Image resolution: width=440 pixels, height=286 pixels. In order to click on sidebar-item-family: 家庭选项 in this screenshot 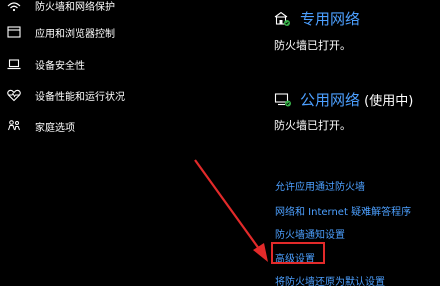, I will do `click(119, 126)`.